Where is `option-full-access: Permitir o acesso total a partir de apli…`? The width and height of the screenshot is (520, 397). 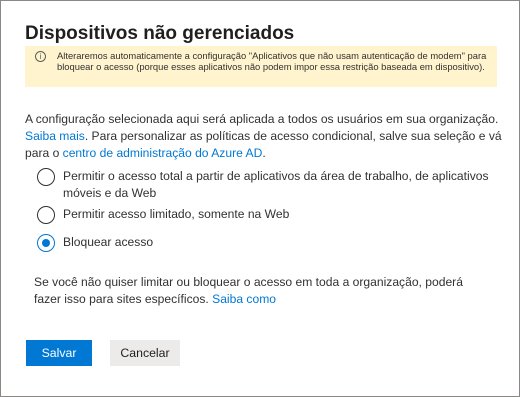
option-full-access: Permitir o acesso total a partir de apli… is located at coordinates (267, 186).